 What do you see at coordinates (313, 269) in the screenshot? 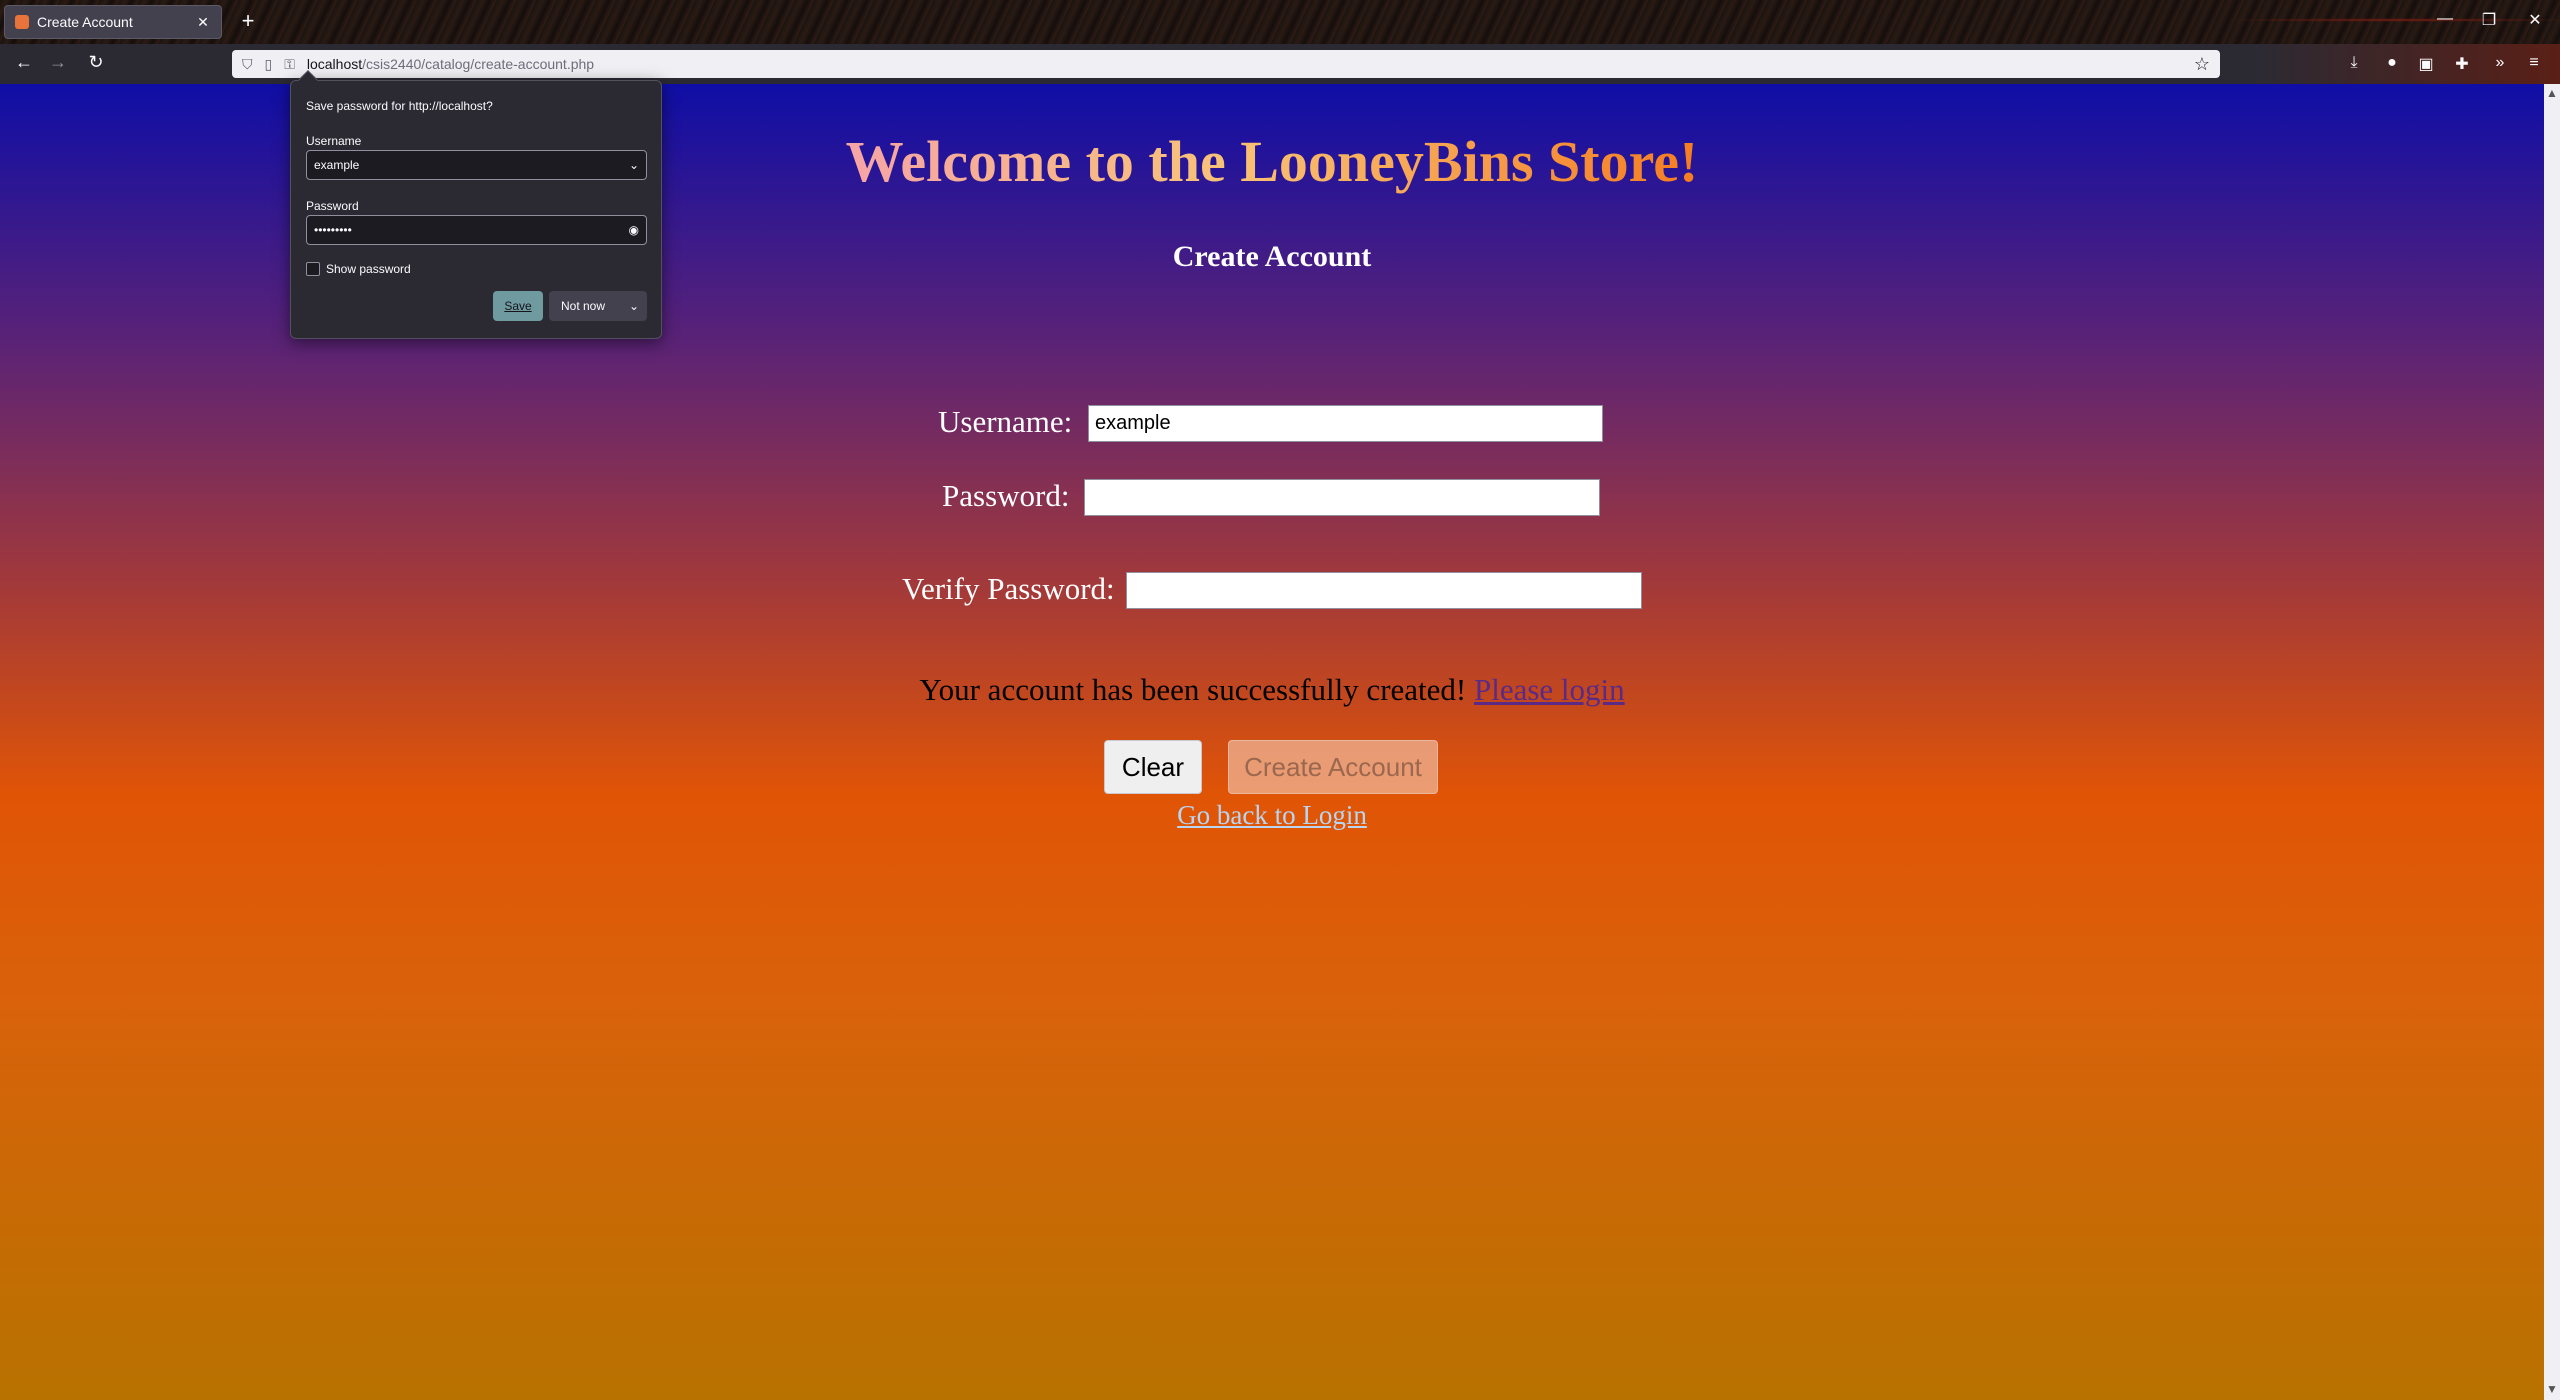
I see `show-password-checkbox` at bounding box center [313, 269].